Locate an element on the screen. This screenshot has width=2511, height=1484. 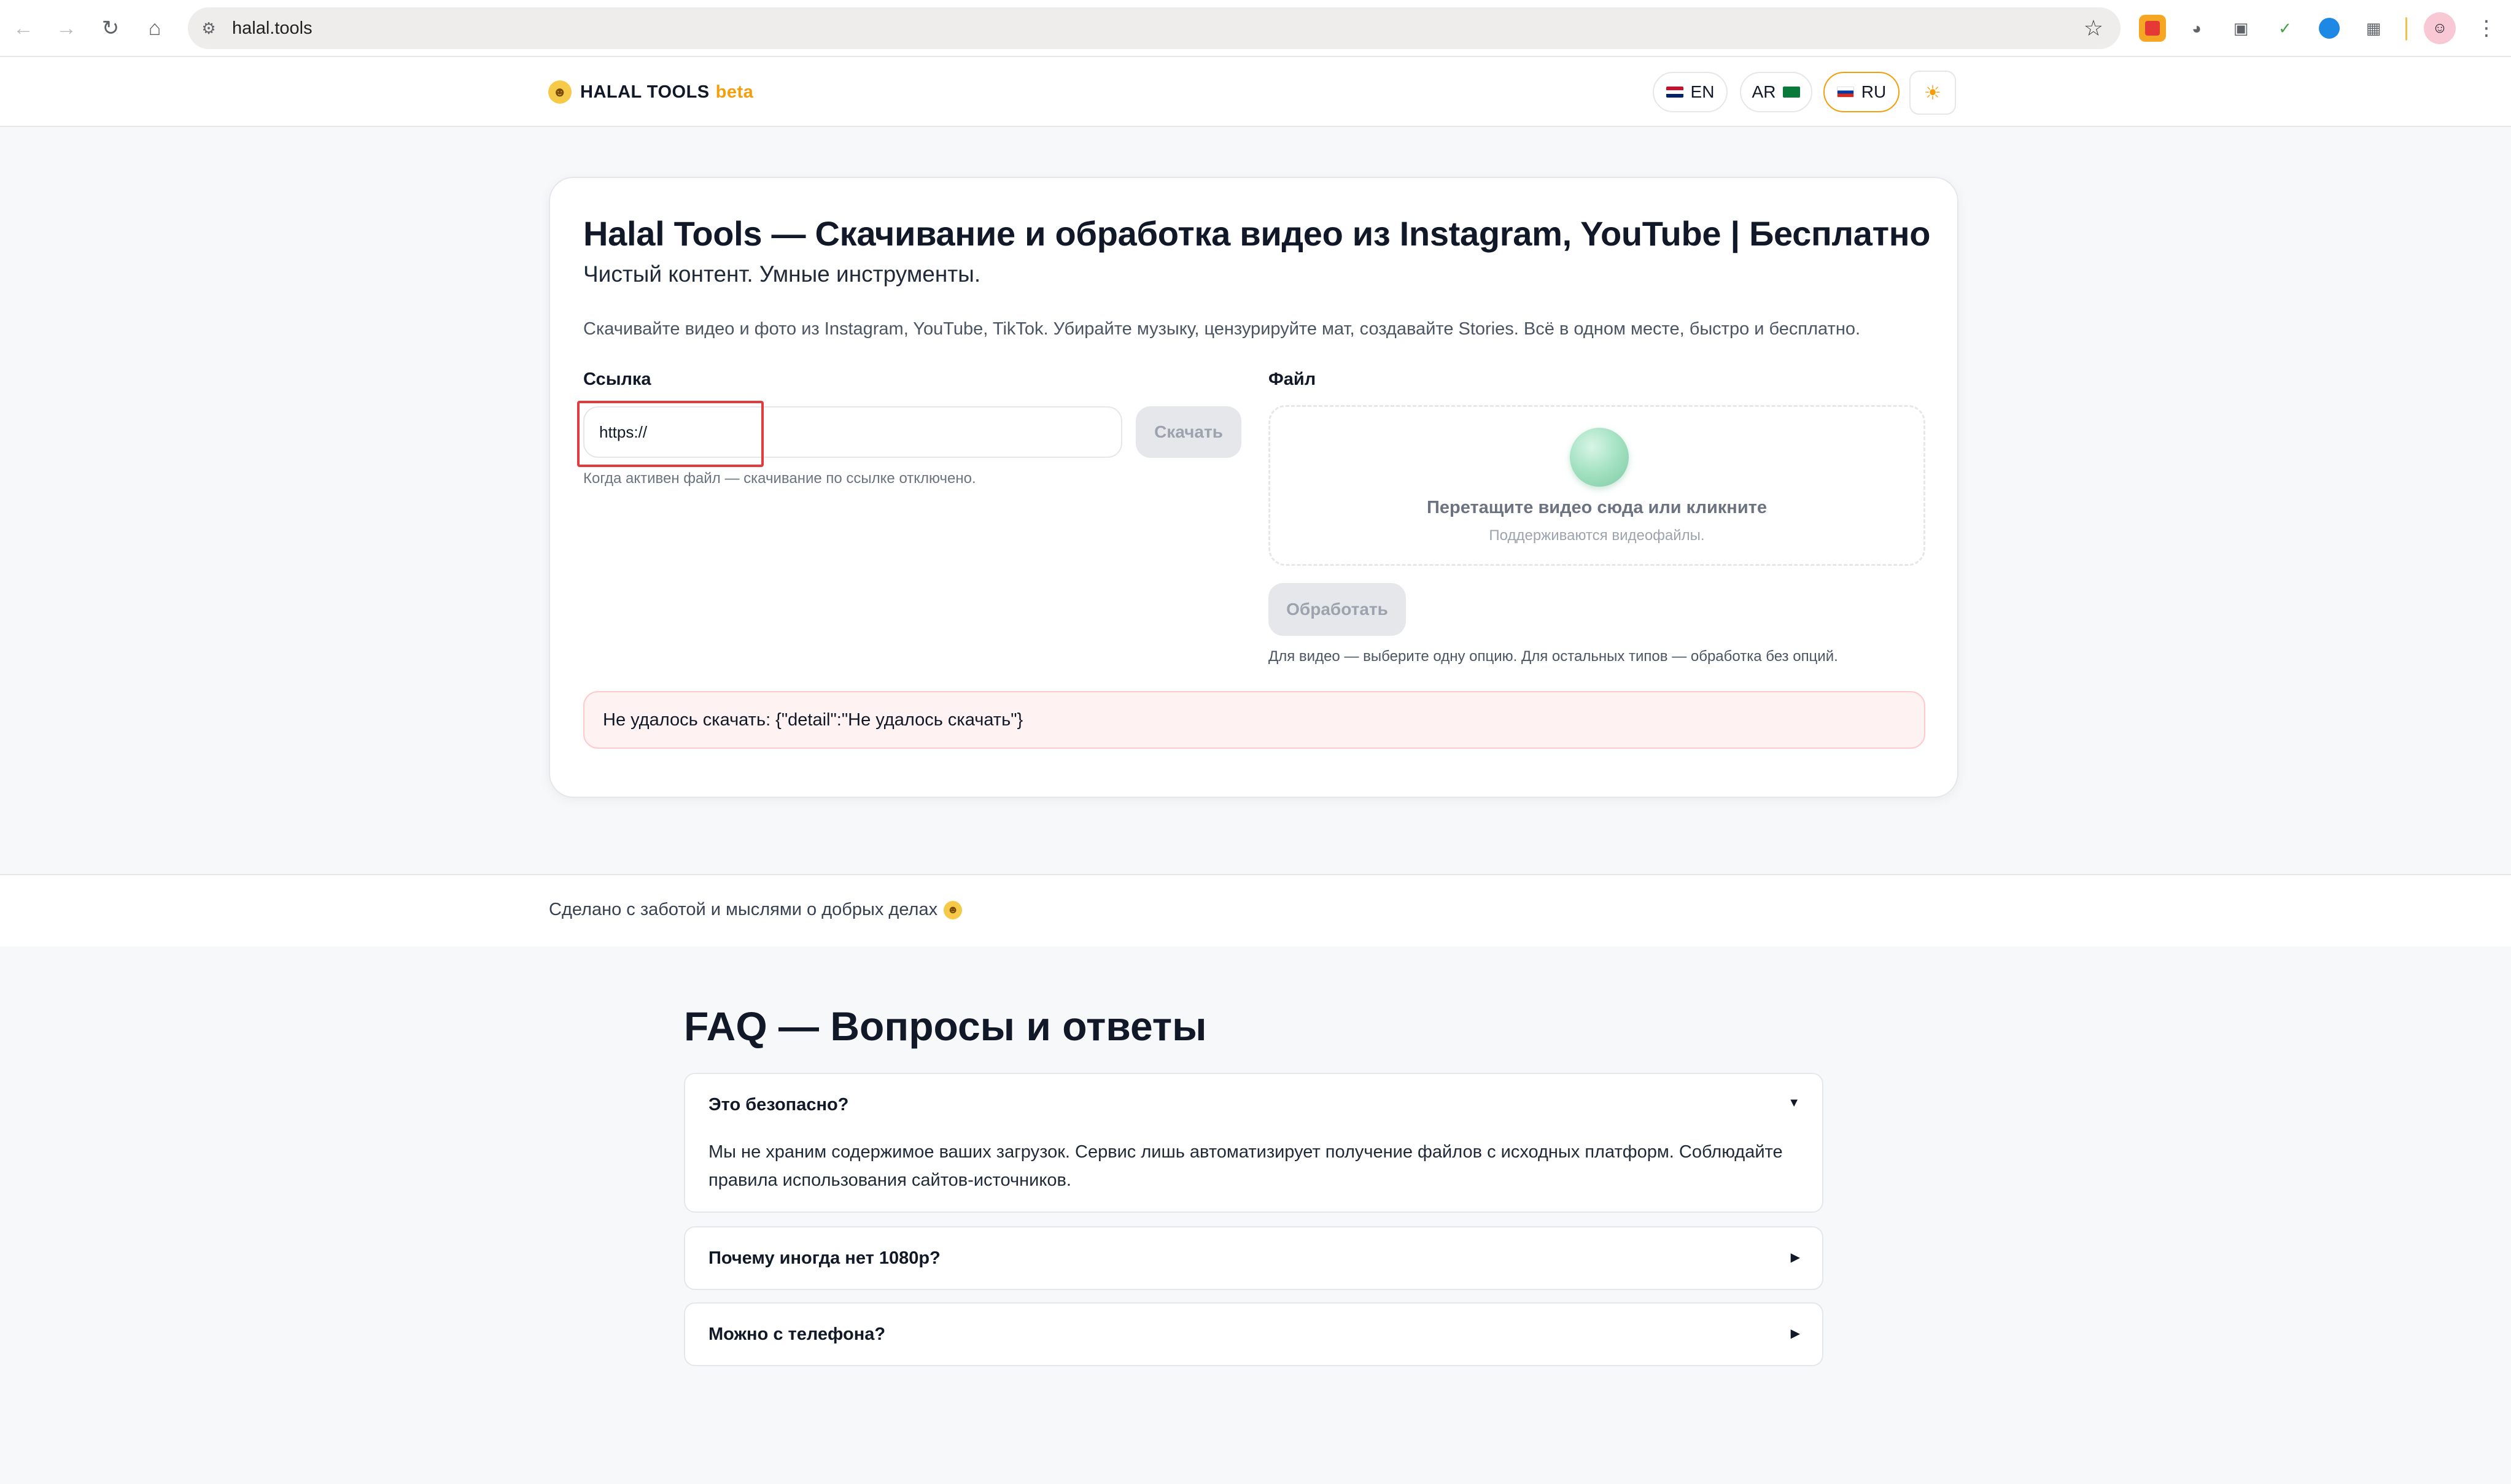
browser-toolbar: ← → ↻ ⌂ ⚙ halal.tools ☆ ◕ ▣ ✓ ▦ ☺ ⋮ is located at coordinates (1255, 29).